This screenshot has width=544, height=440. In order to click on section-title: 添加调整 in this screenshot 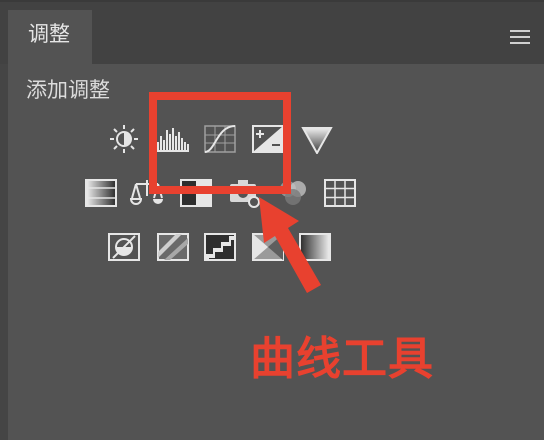, I will do `click(68, 90)`.